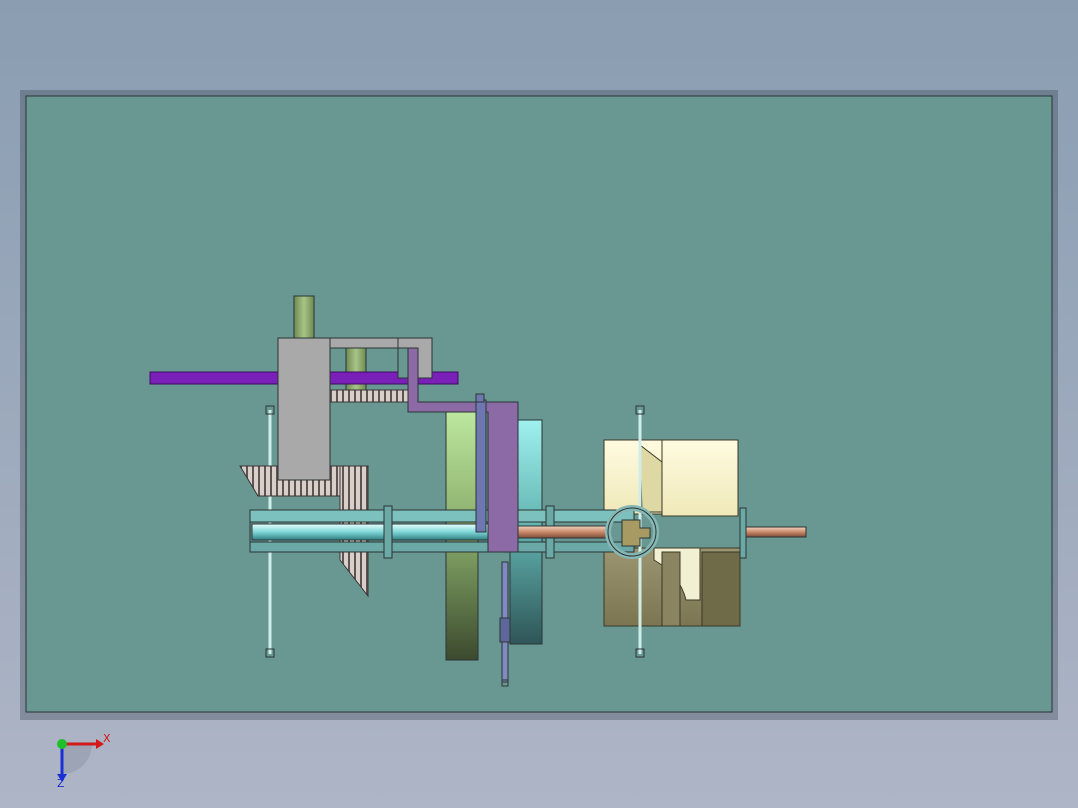  I want to click on reference-triad: X Z, so click(83, 760).